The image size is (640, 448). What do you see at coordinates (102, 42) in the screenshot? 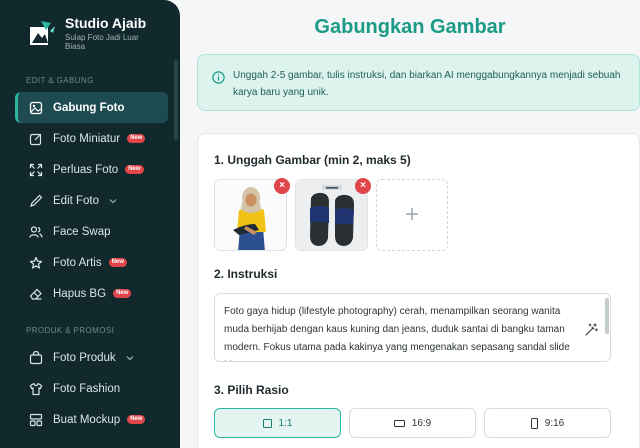
I see `brand-subtitle: Sulap Foto Jadi Luar Biasa` at bounding box center [102, 42].